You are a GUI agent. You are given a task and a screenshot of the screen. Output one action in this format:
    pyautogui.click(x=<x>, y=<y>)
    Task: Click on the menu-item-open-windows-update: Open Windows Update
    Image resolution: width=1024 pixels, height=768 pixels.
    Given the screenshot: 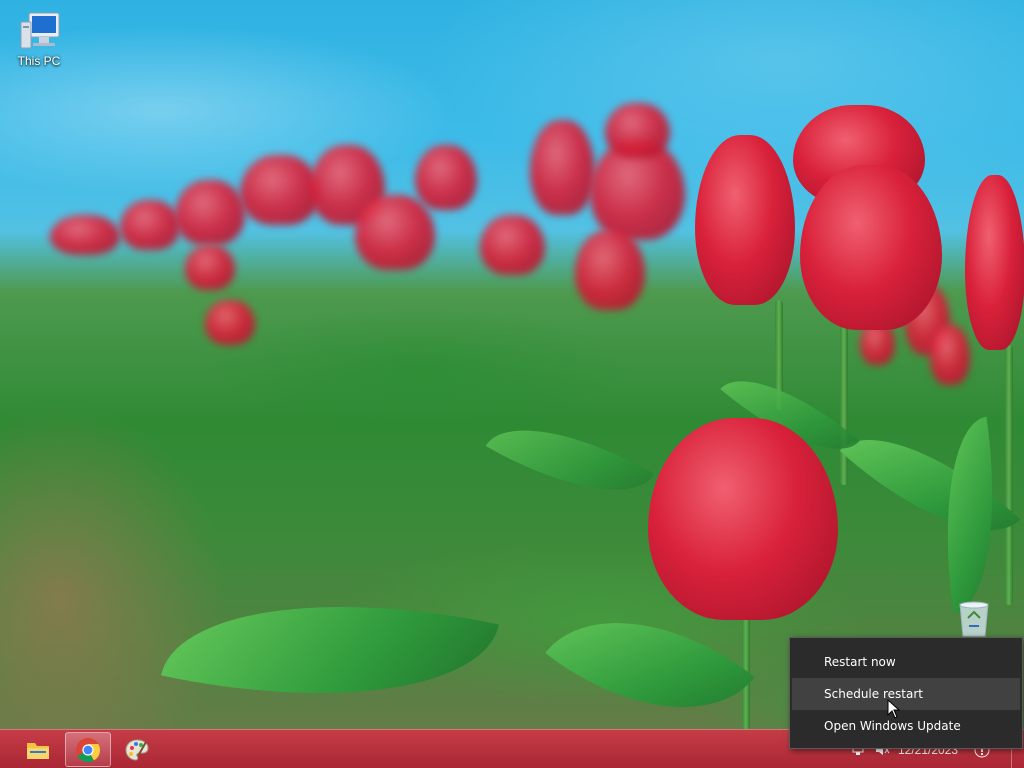 What is the action you would take?
    pyautogui.click(x=906, y=726)
    